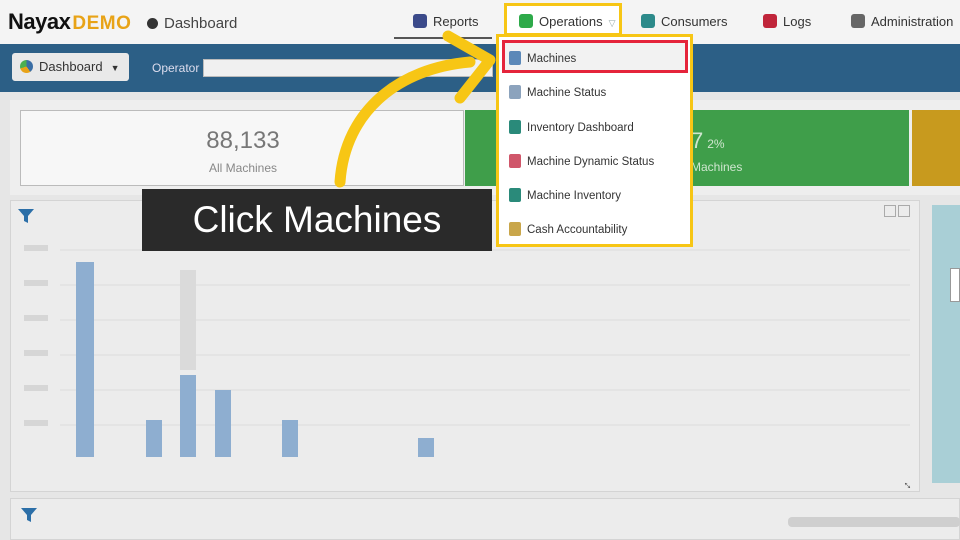  I want to click on menu-item-machine-status: Machine Status, so click(557, 93).